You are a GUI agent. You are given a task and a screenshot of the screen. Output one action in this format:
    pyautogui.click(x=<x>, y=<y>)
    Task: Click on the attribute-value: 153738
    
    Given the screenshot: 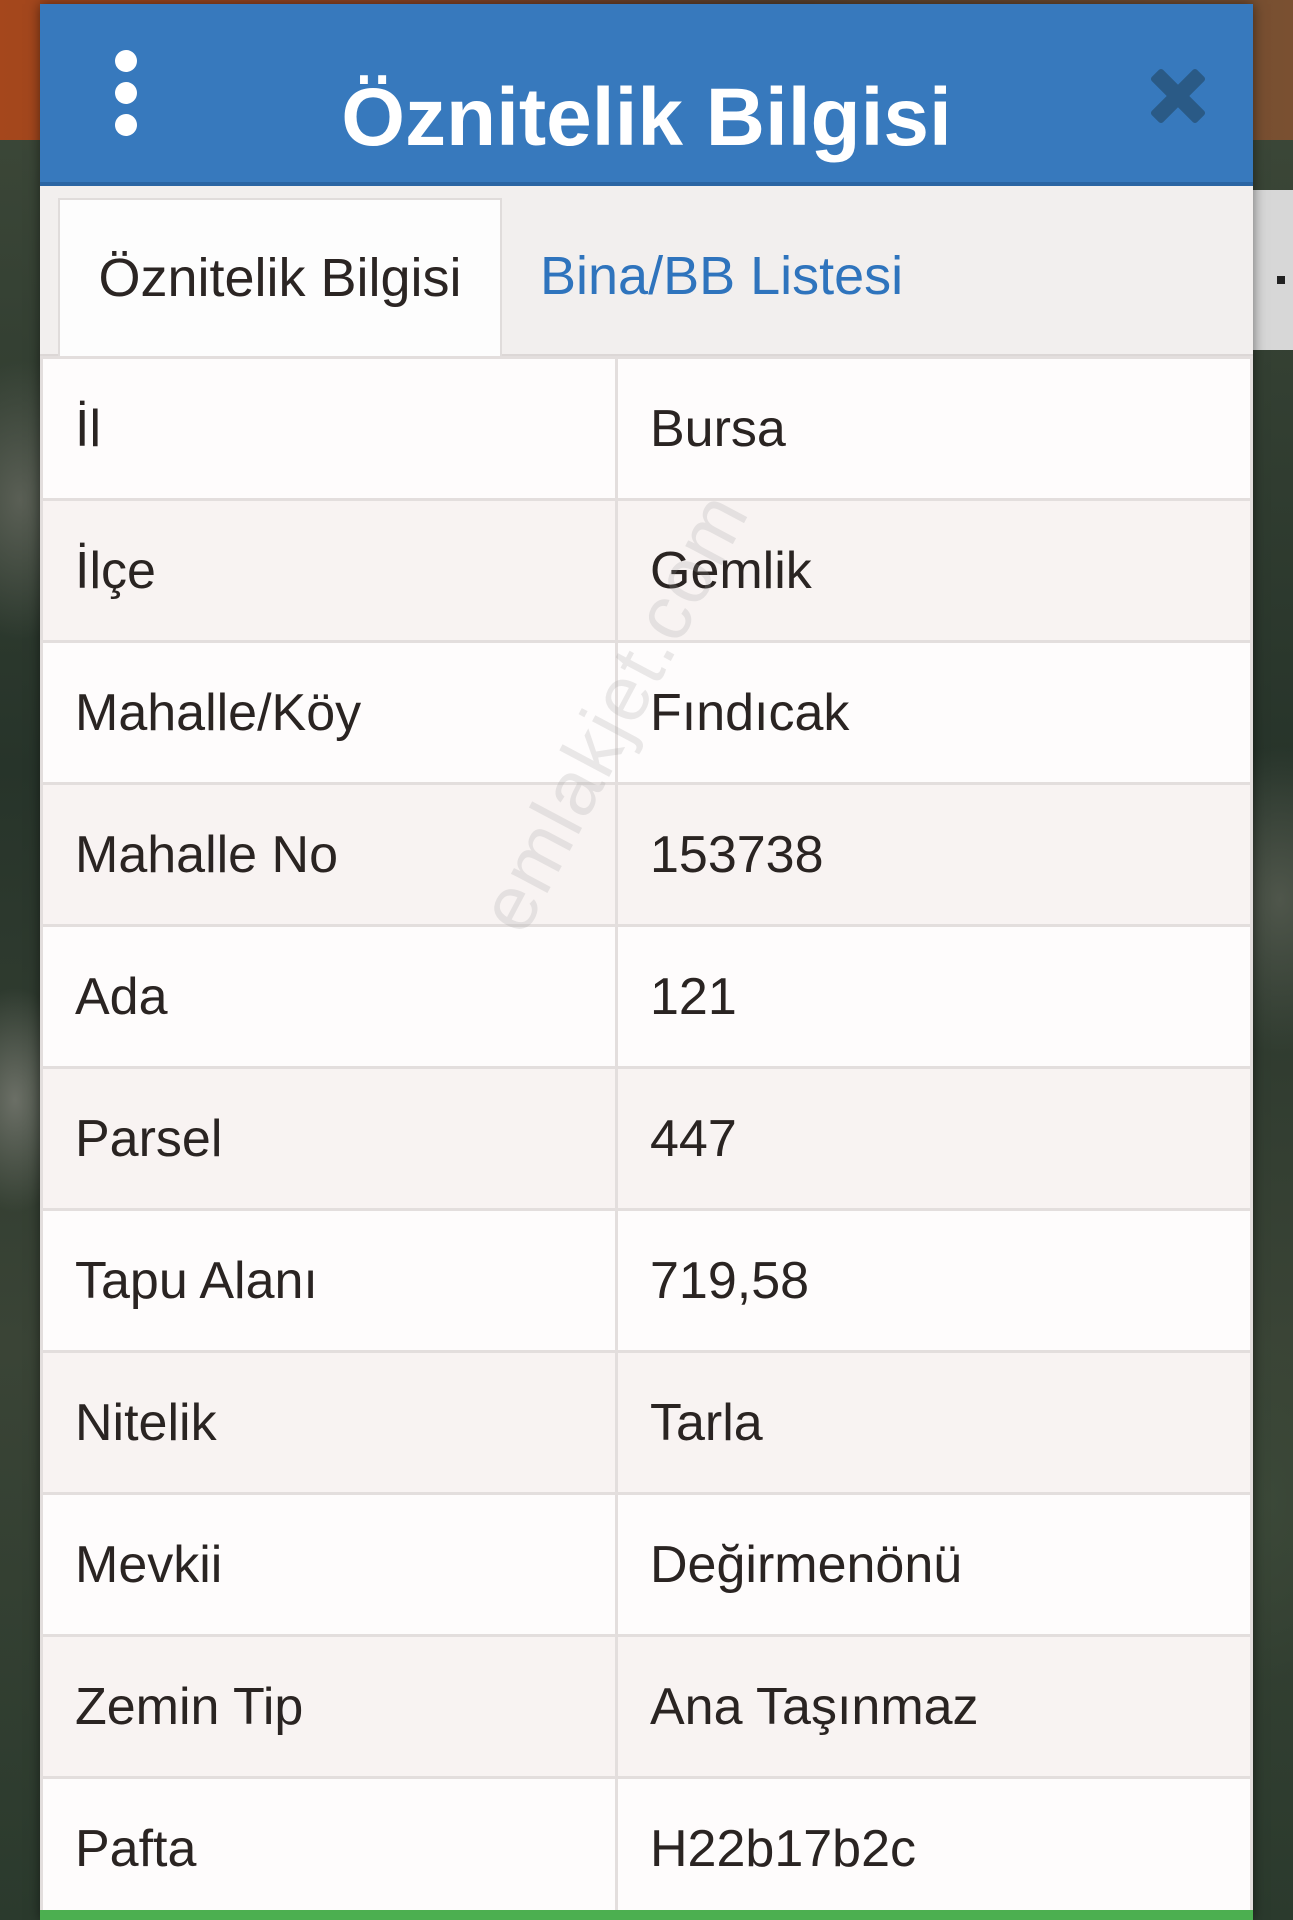 What is the action you would take?
    pyautogui.click(x=934, y=854)
    